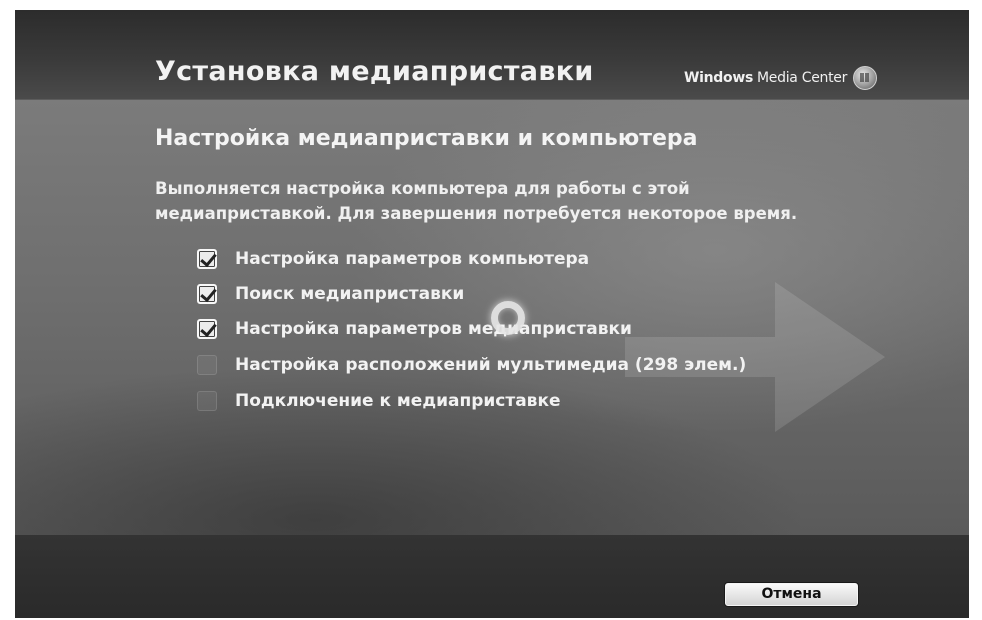  What do you see at coordinates (412, 259) in the screenshot?
I see `step-label: Настройка параметров компьютера` at bounding box center [412, 259].